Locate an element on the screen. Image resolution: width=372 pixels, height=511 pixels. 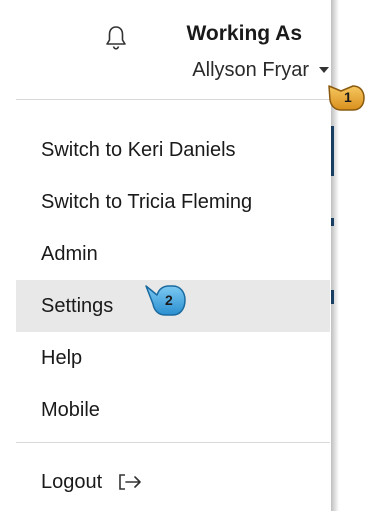
menu-item-label: Switch to Tricia Fleming is located at coordinates (147, 201).